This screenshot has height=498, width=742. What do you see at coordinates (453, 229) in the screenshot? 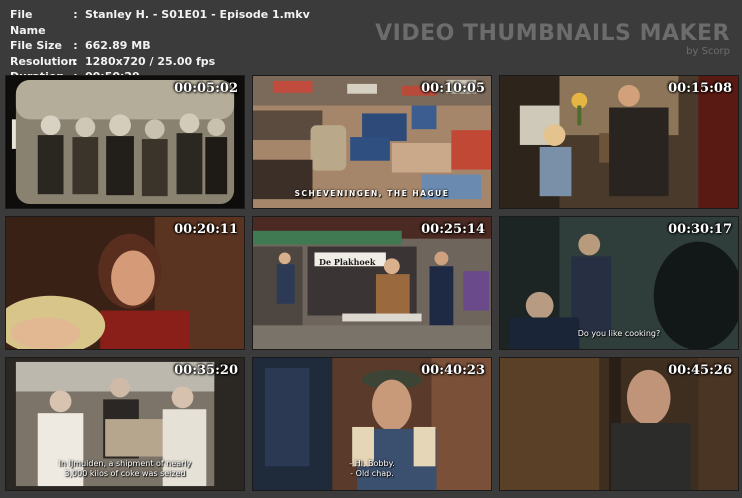
I see `timestamp: 00:25:14` at bounding box center [453, 229].